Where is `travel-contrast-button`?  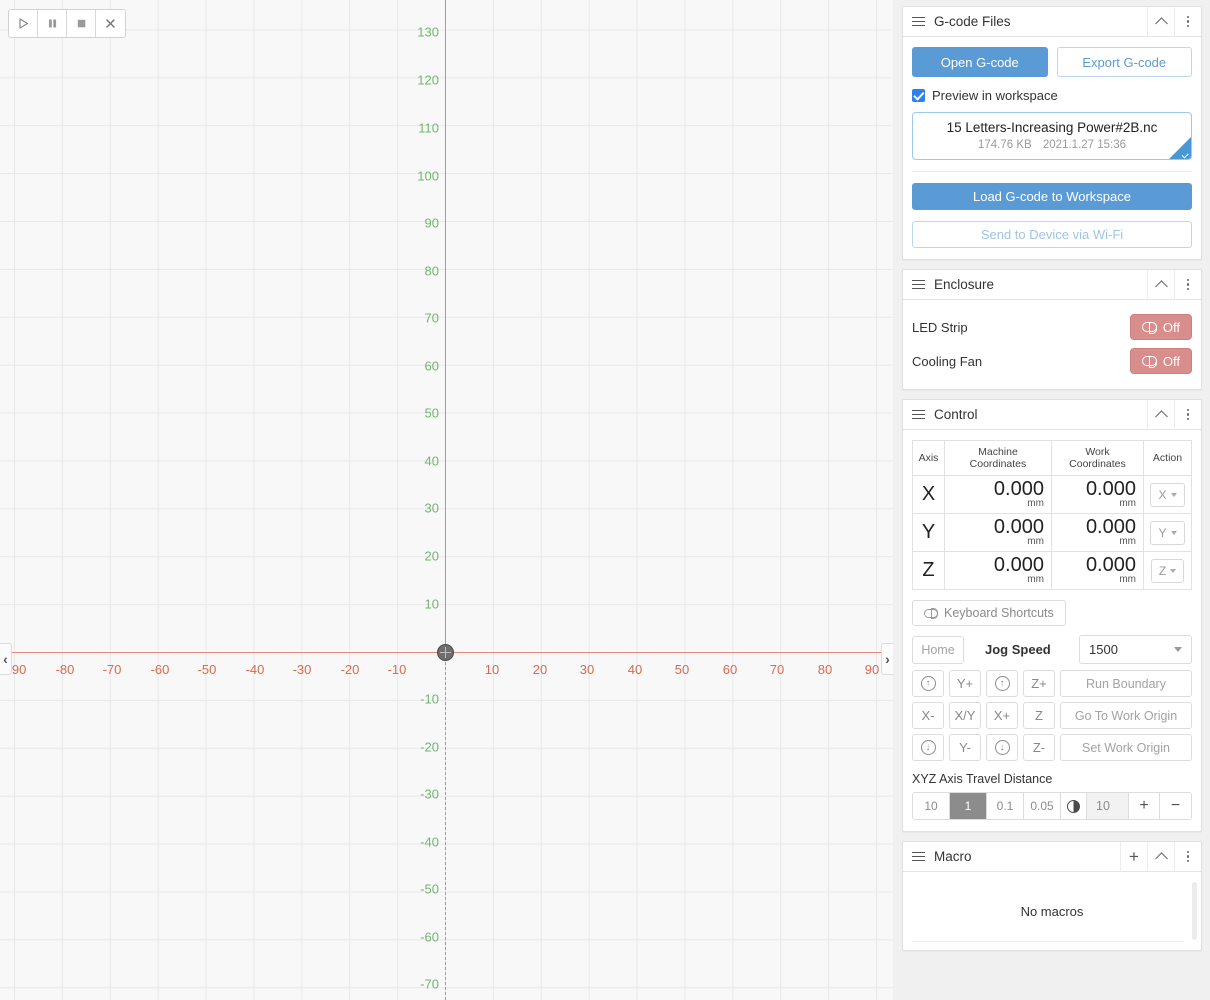
travel-contrast-button is located at coordinates (1074, 806).